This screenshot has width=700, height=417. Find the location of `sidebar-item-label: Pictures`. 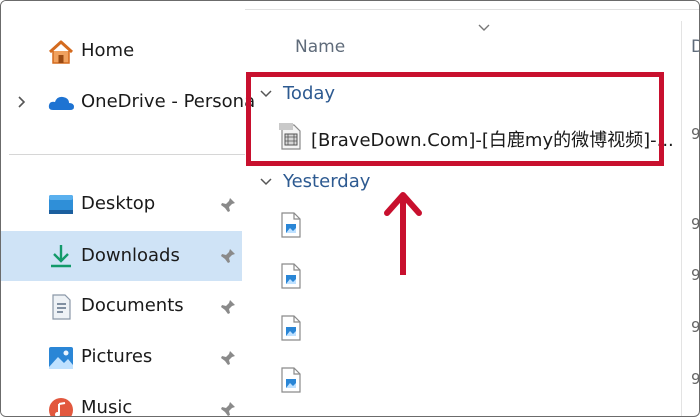

sidebar-item-label: Pictures is located at coordinates (117, 356).